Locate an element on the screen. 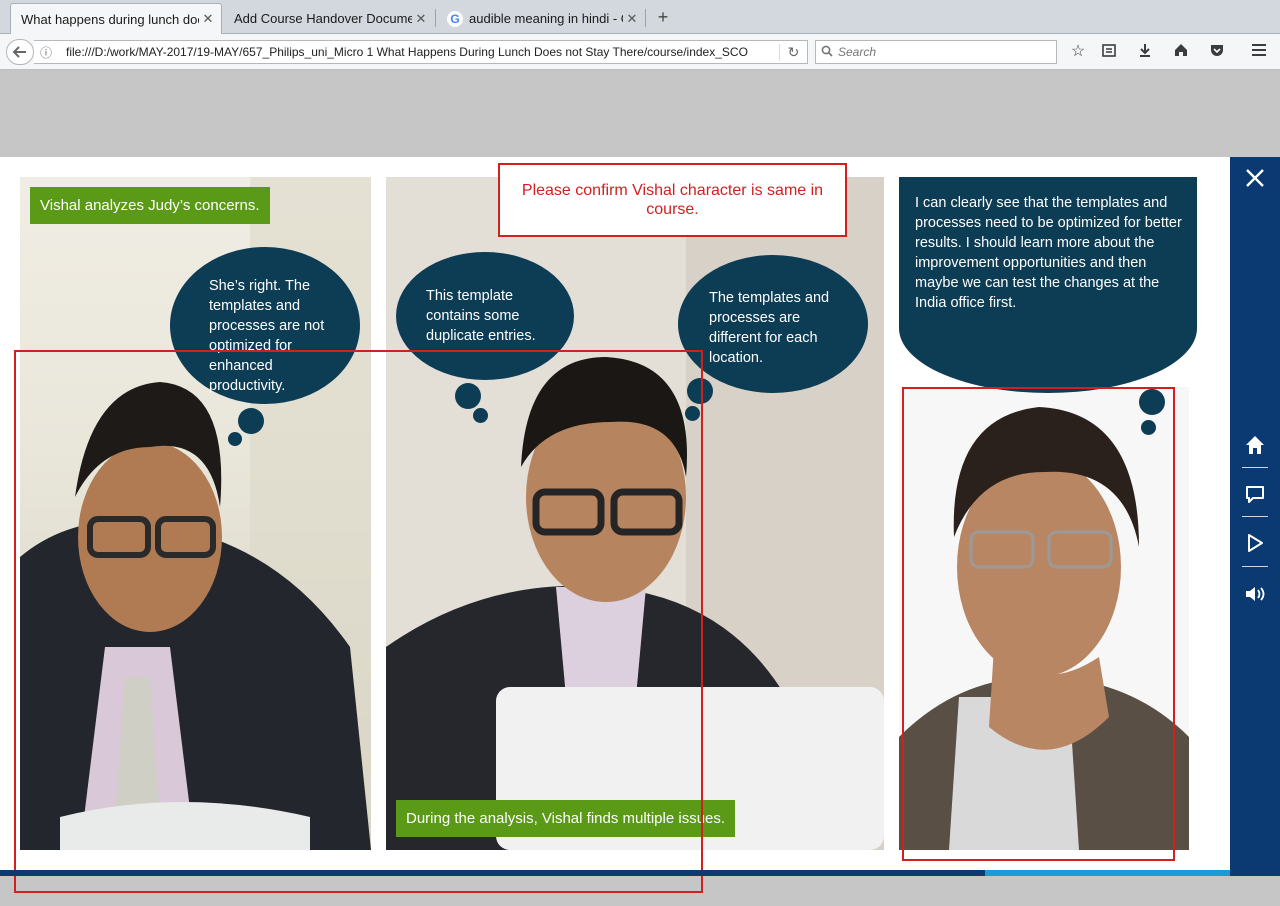  caption-analyzes-concerns: Vishal analyzes Judy’s concerns. is located at coordinates (150, 205).